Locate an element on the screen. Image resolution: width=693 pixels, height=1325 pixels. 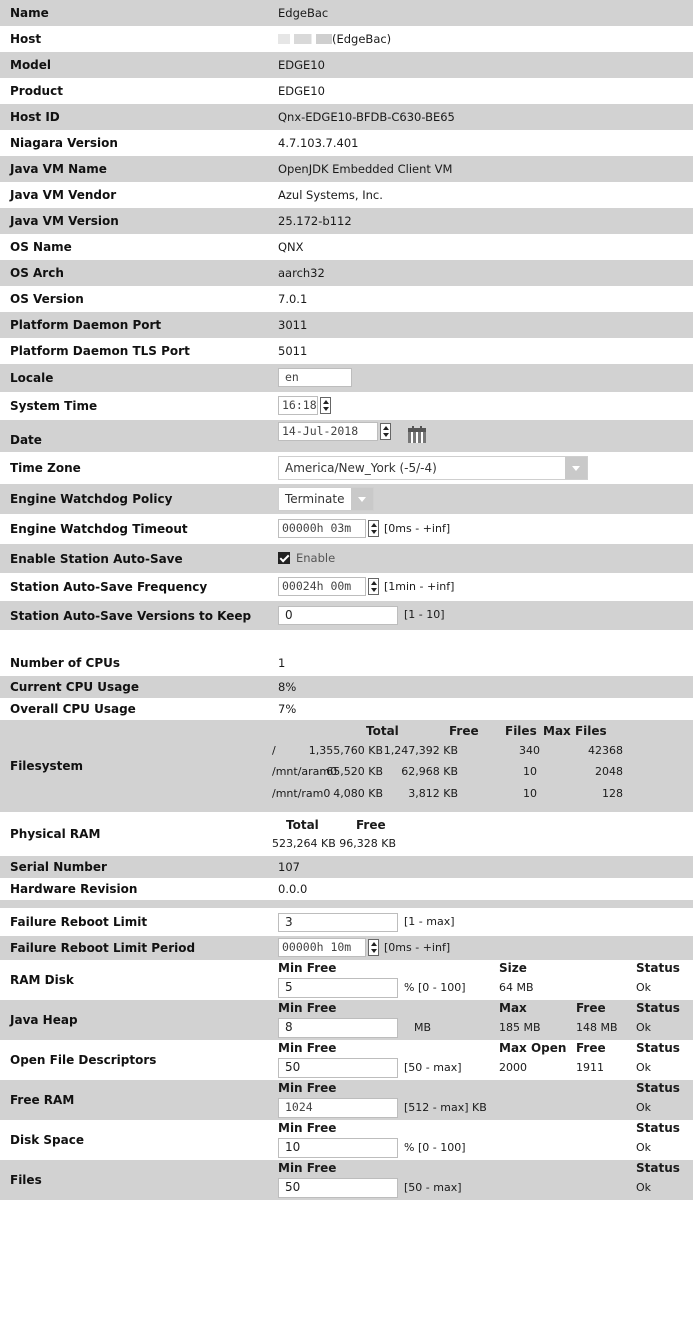
range-hint: [1min - +inf] is located at coordinates (419, 586).